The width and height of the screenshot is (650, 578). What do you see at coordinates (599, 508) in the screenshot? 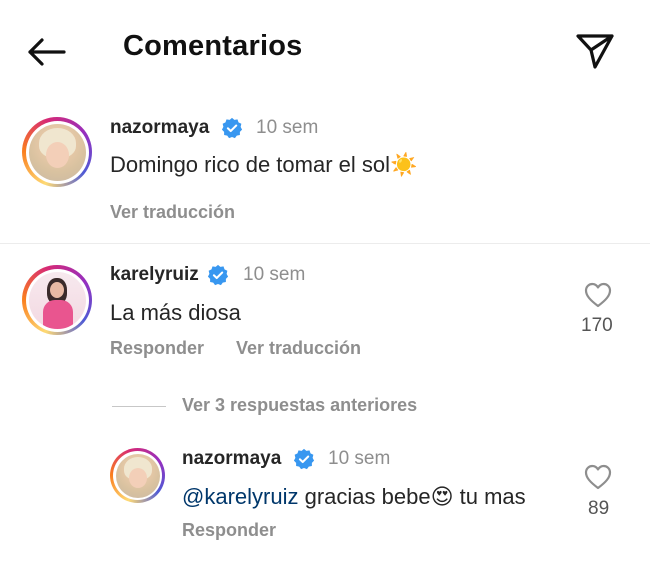
I see `reply-like-count: 89` at bounding box center [599, 508].